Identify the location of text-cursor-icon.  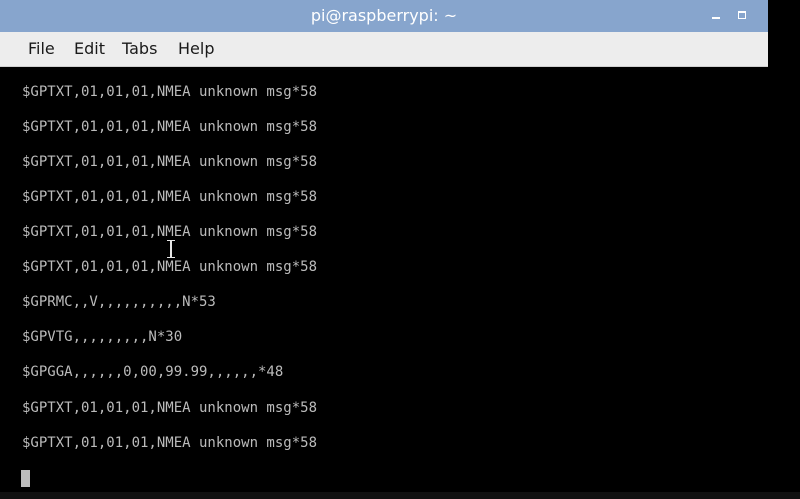
(171, 249).